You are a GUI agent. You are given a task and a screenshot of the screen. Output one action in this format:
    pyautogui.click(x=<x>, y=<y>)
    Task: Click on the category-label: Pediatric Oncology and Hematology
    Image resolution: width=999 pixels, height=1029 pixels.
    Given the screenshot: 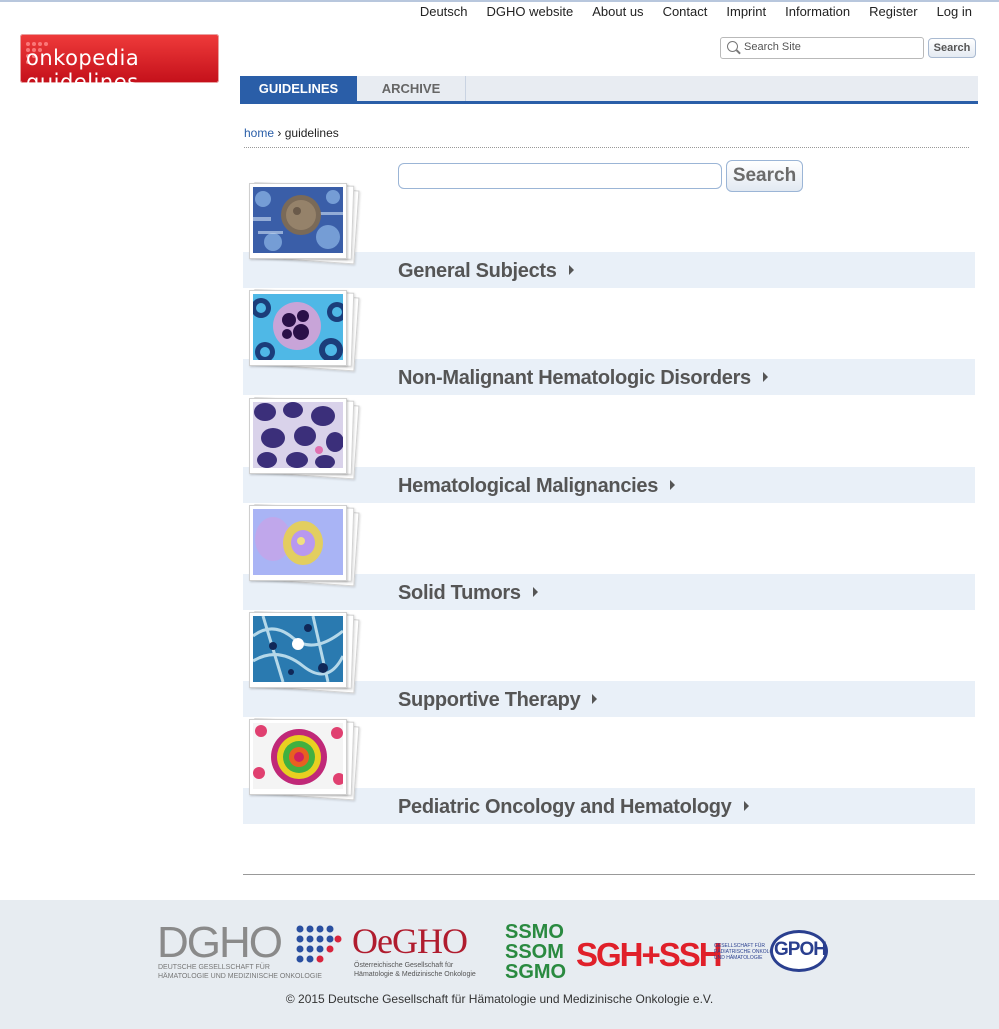 What is the action you would take?
    pyautogui.click(x=565, y=807)
    